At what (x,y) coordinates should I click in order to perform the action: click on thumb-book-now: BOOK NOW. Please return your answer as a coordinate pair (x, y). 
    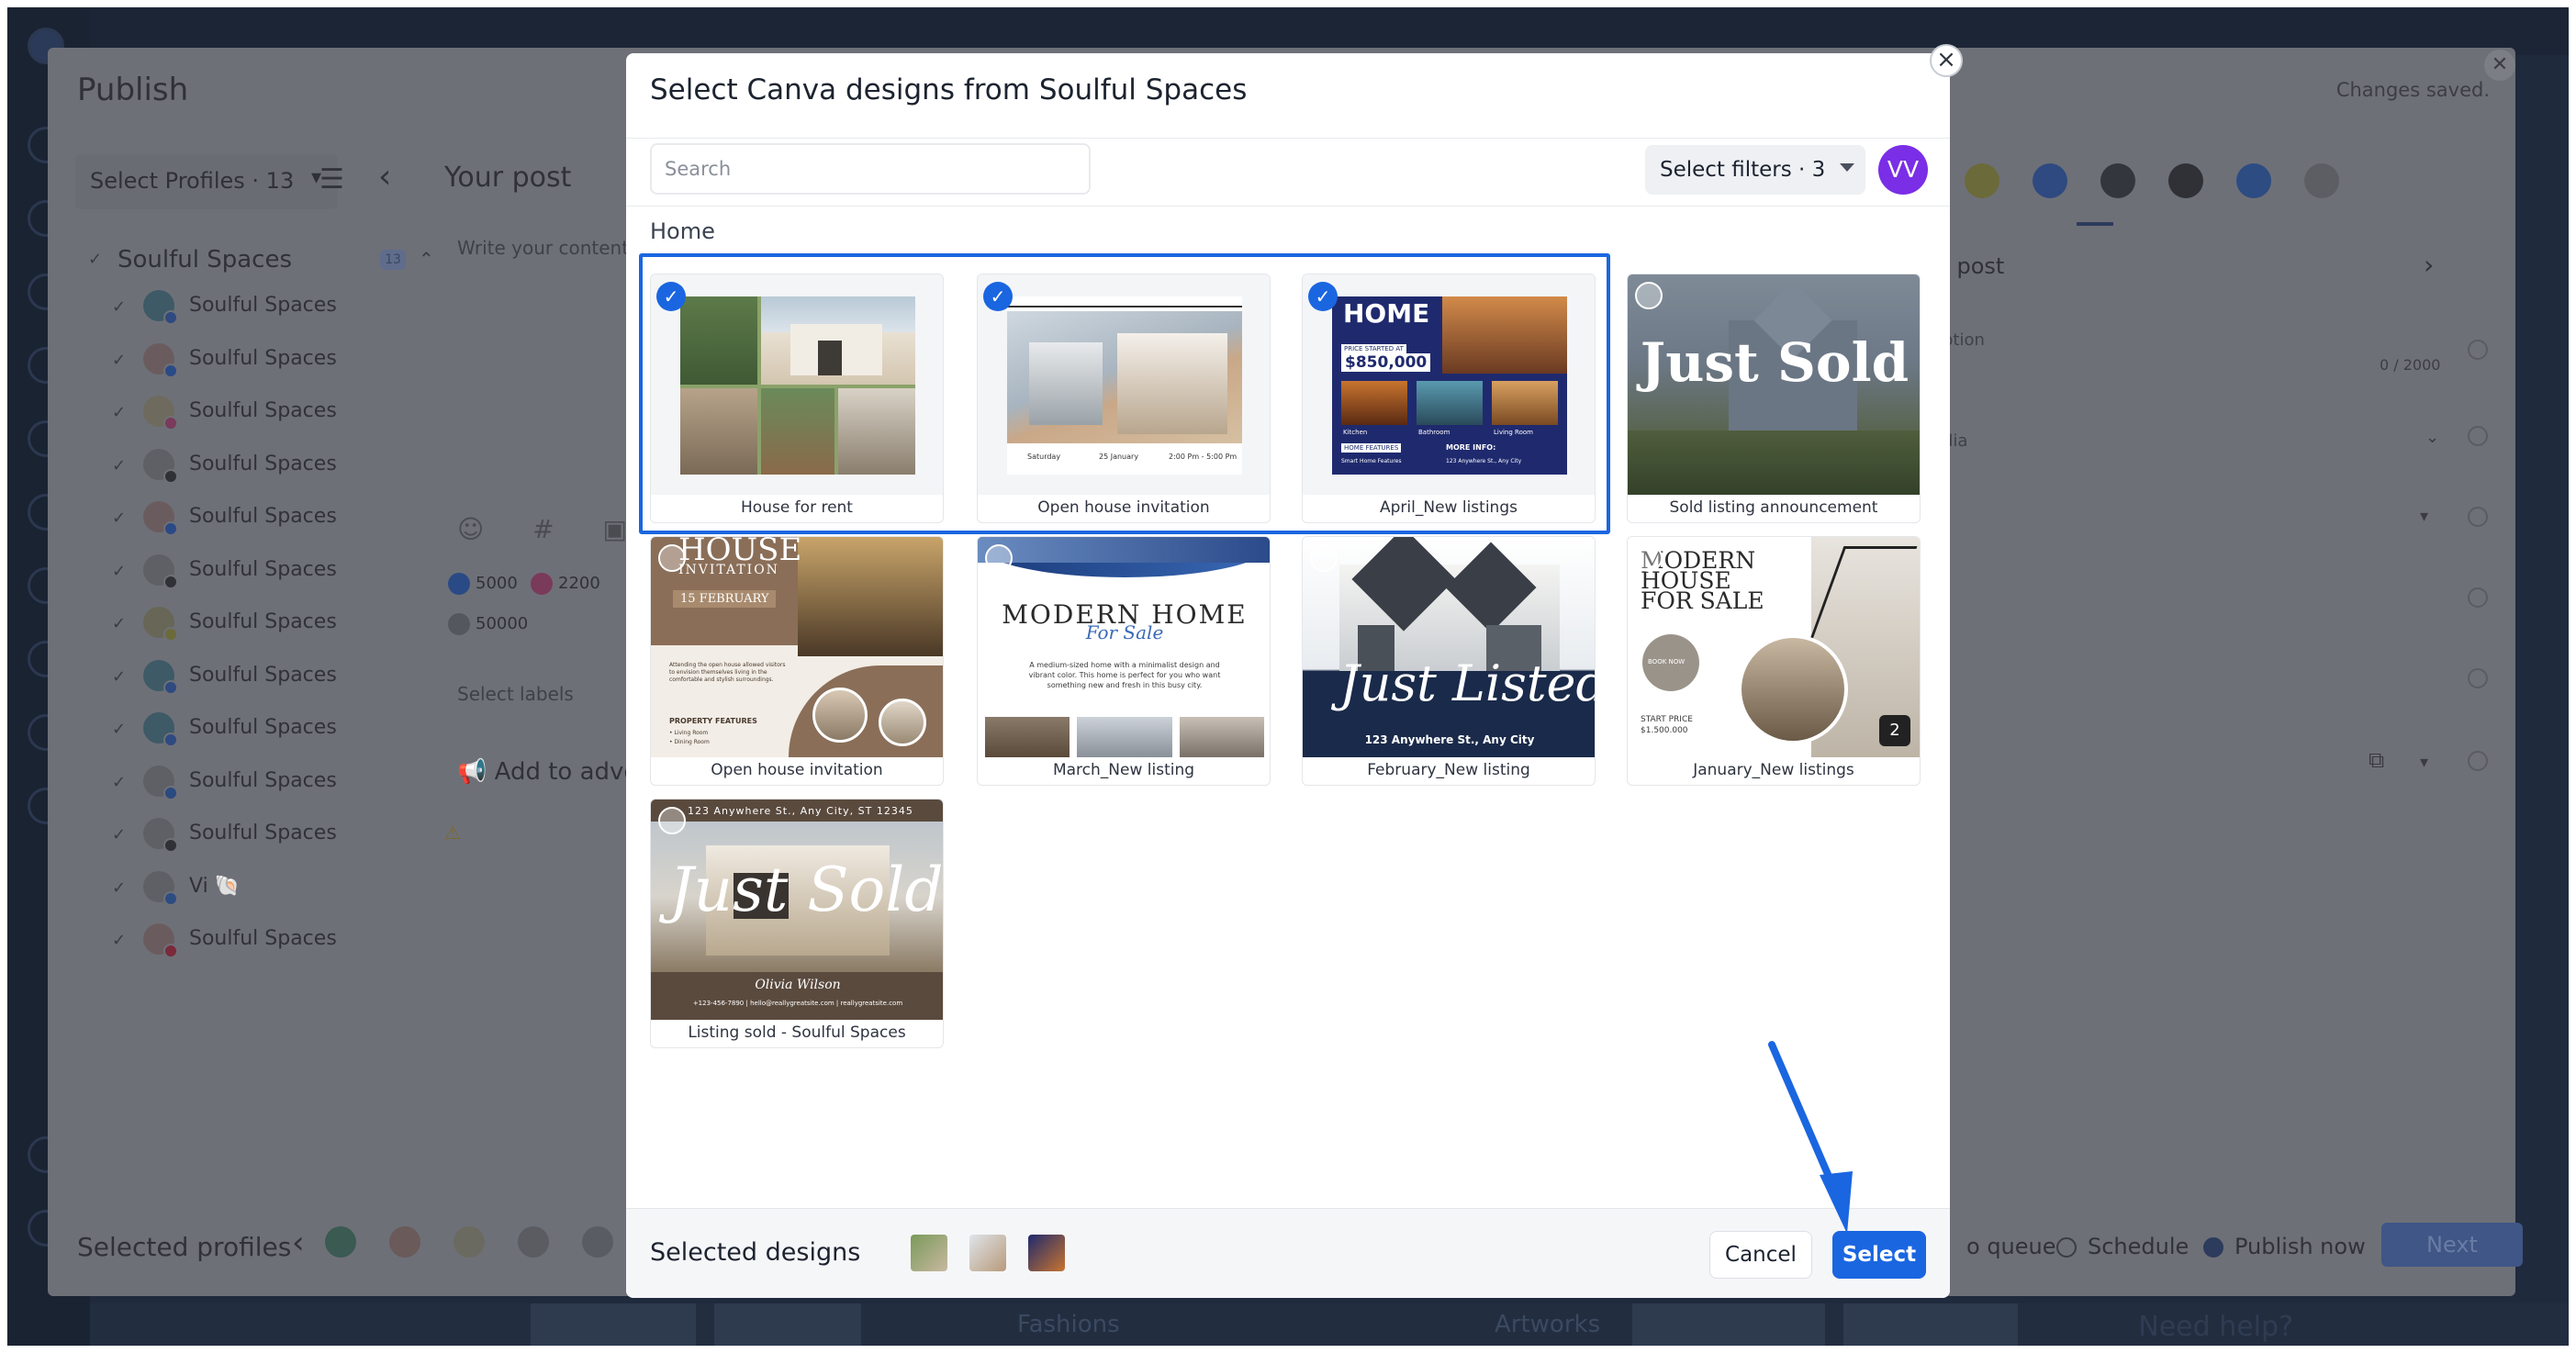
    Looking at the image, I should click on (1667, 661).